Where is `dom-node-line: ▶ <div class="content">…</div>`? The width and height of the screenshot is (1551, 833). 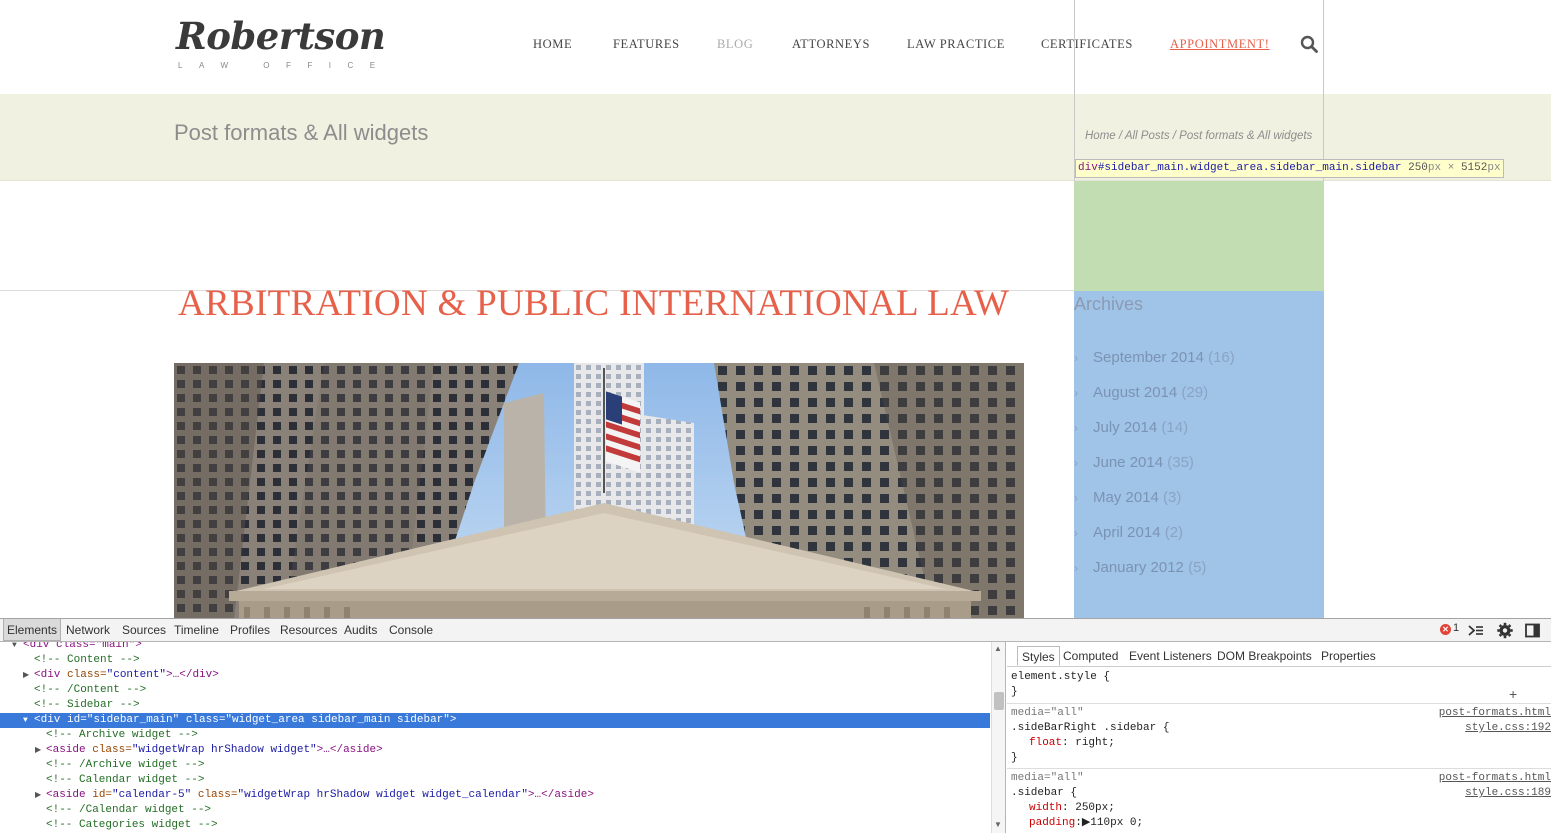
dom-node-line: ▶ <div class="content">…</div> is located at coordinates (495, 675).